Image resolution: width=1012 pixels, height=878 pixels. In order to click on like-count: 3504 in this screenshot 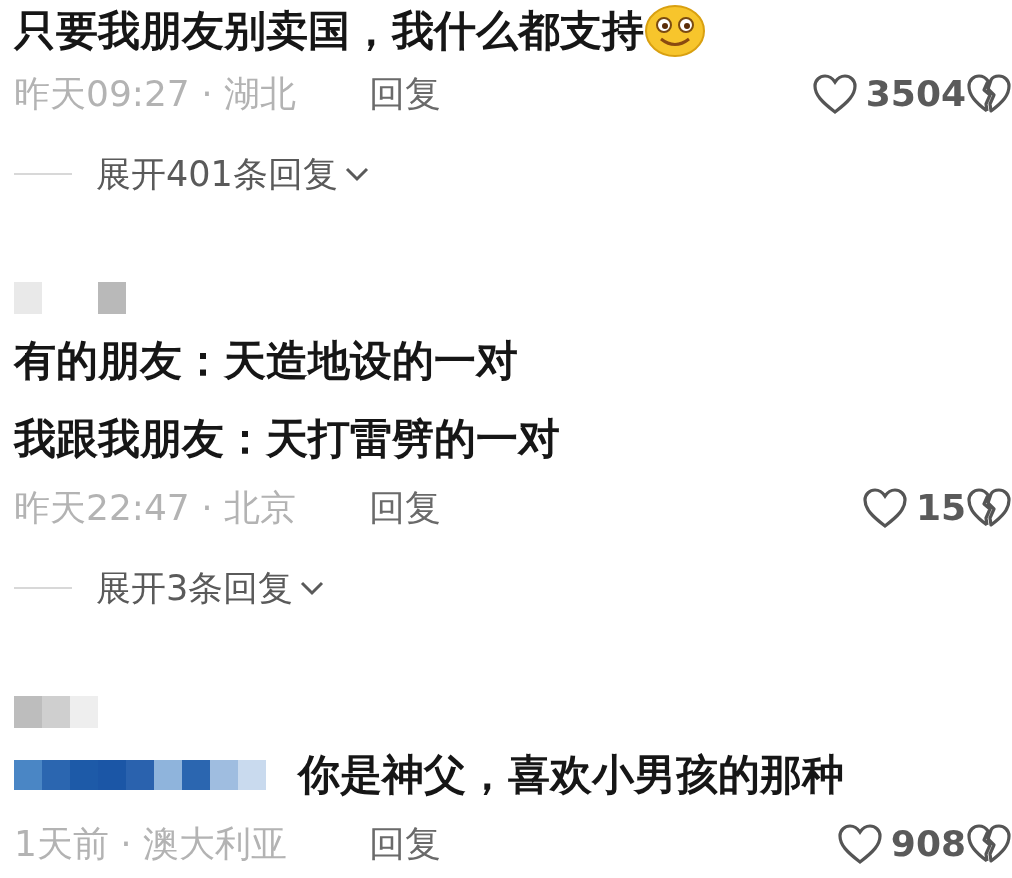, I will do `click(915, 94)`.